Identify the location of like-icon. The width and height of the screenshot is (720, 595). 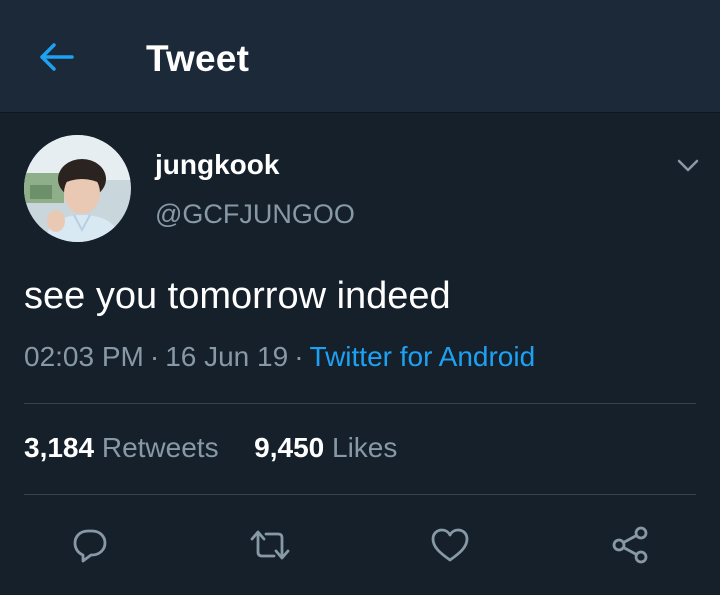
(450, 545).